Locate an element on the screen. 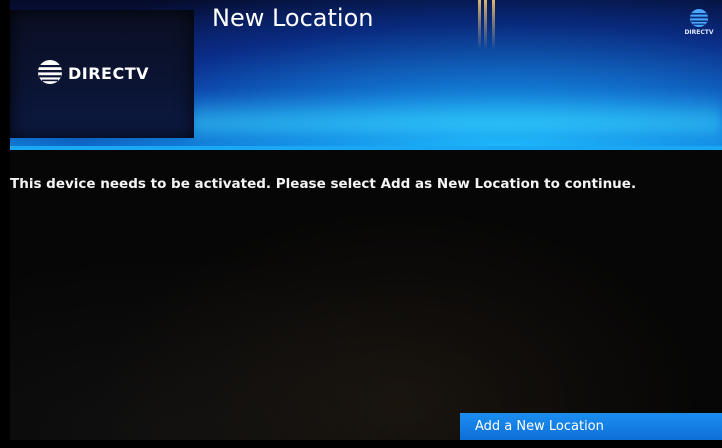  screen-edge is located at coordinates (5, 224).